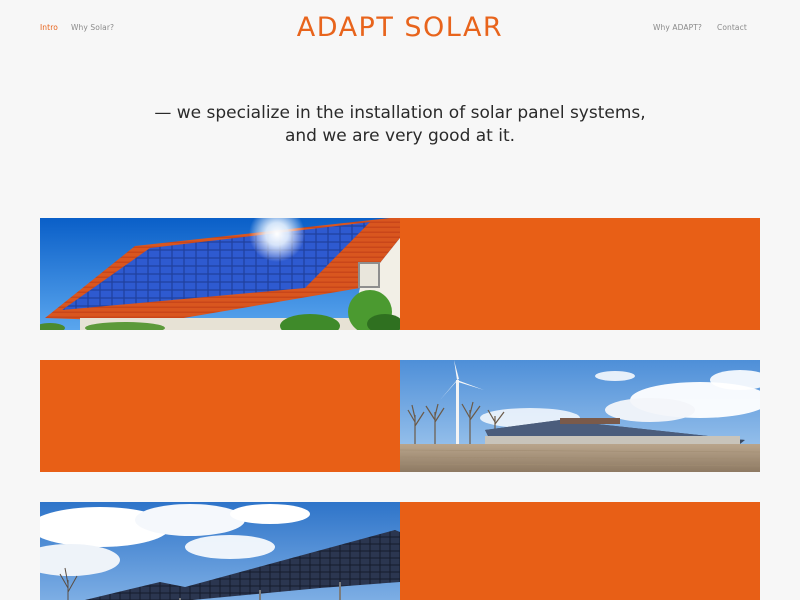 The height and width of the screenshot is (600, 800). I want to click on solar-panel-array-sky-photo, so click(220, 551).